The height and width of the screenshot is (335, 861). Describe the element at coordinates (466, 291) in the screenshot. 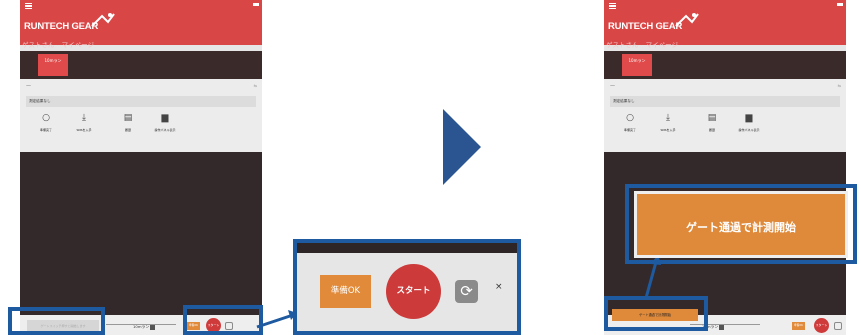

I see `zoom-sync-icon: ⟳` at that location.